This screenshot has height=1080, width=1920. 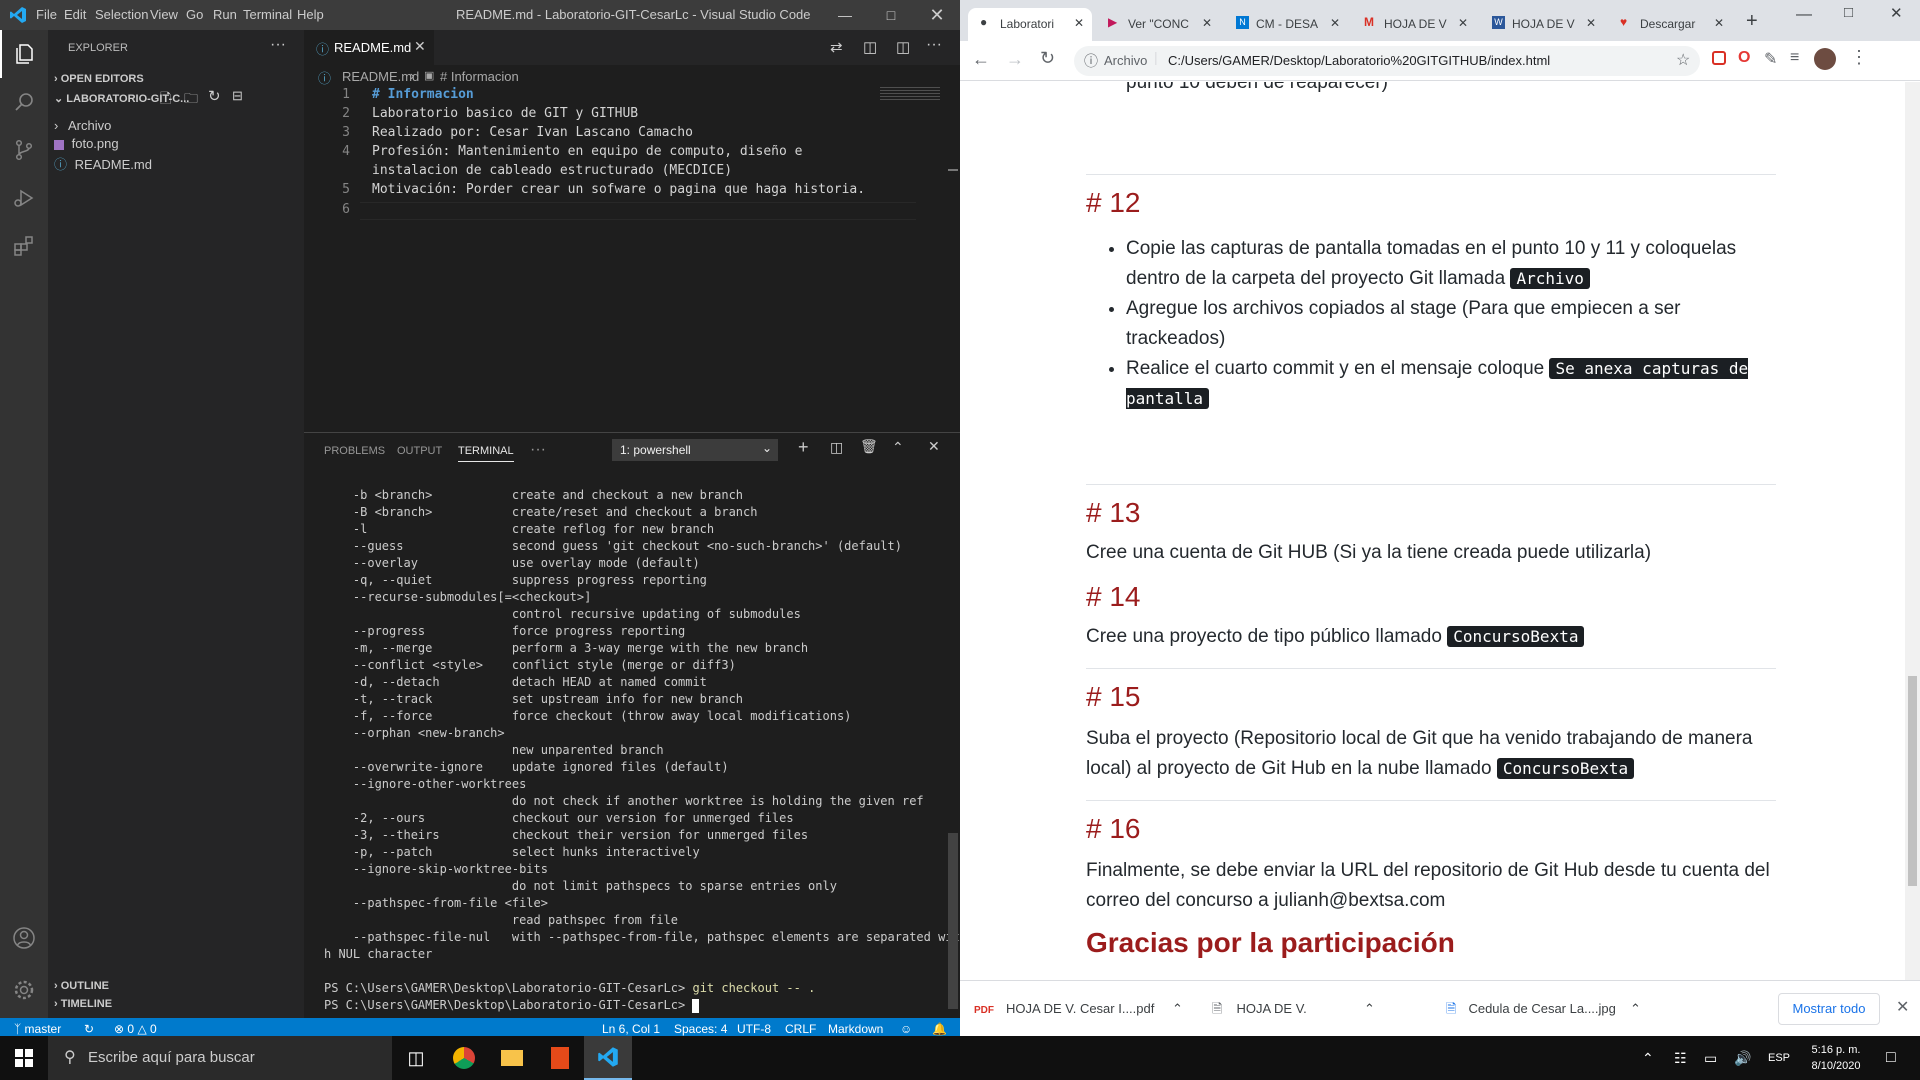 What do you see at coordinates (1710, 1058) in the screenshot?
I see `battery-icon: ▭` at bounding box center [1710, 1058].